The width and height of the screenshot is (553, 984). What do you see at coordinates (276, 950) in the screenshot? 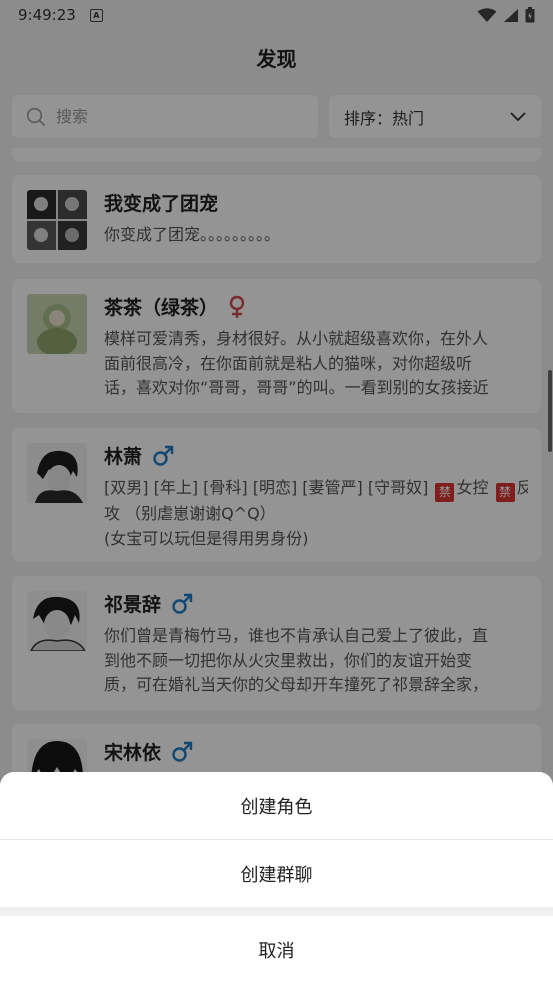
I see `cancel-button: 取消` at bounding box center [276, 950].